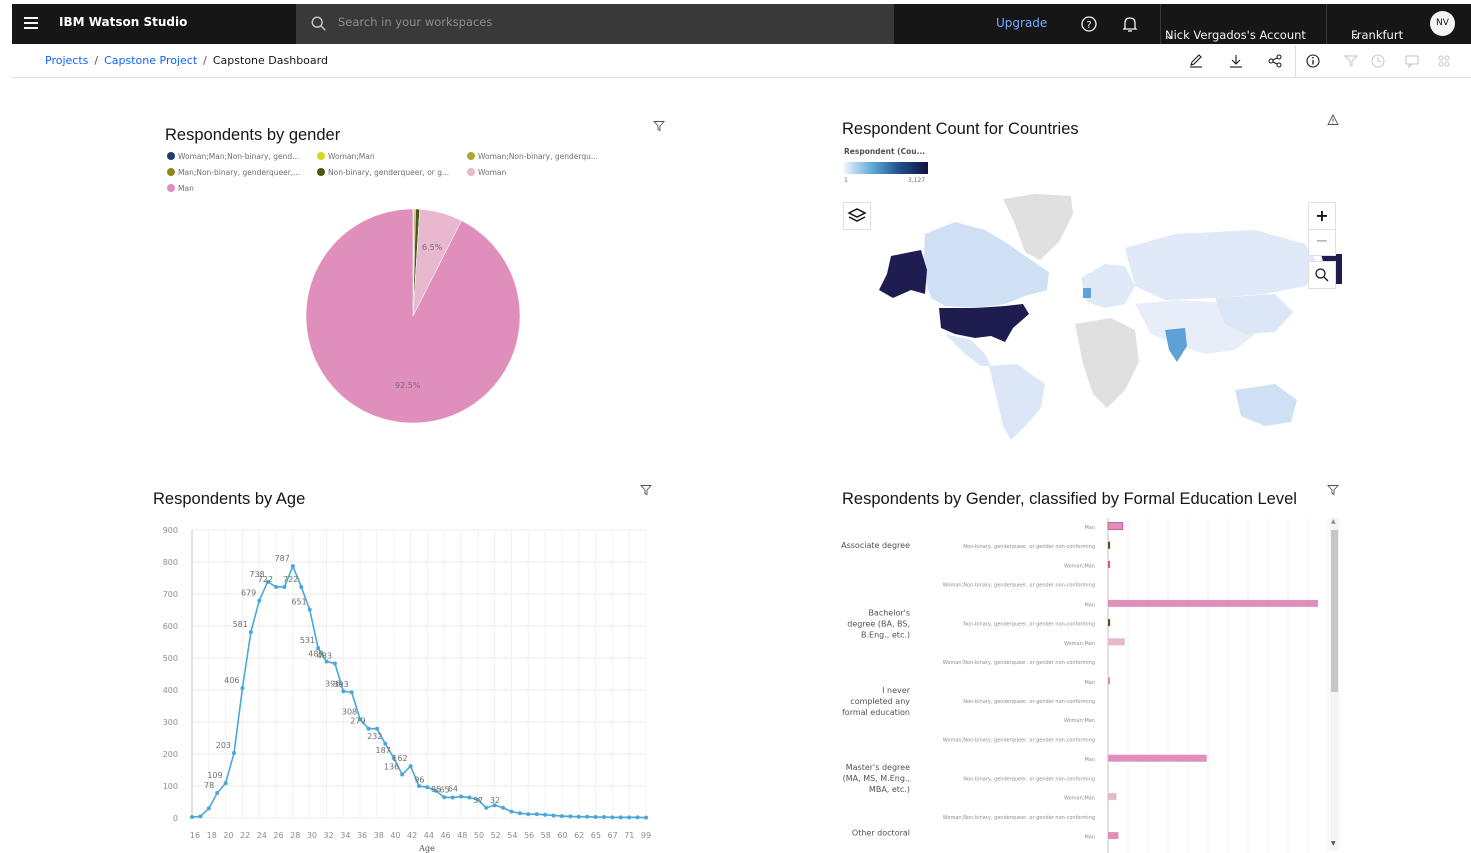  Describe the element at coordinates (248, 593) in the screenshot. I see `data-label: 679` at that location.